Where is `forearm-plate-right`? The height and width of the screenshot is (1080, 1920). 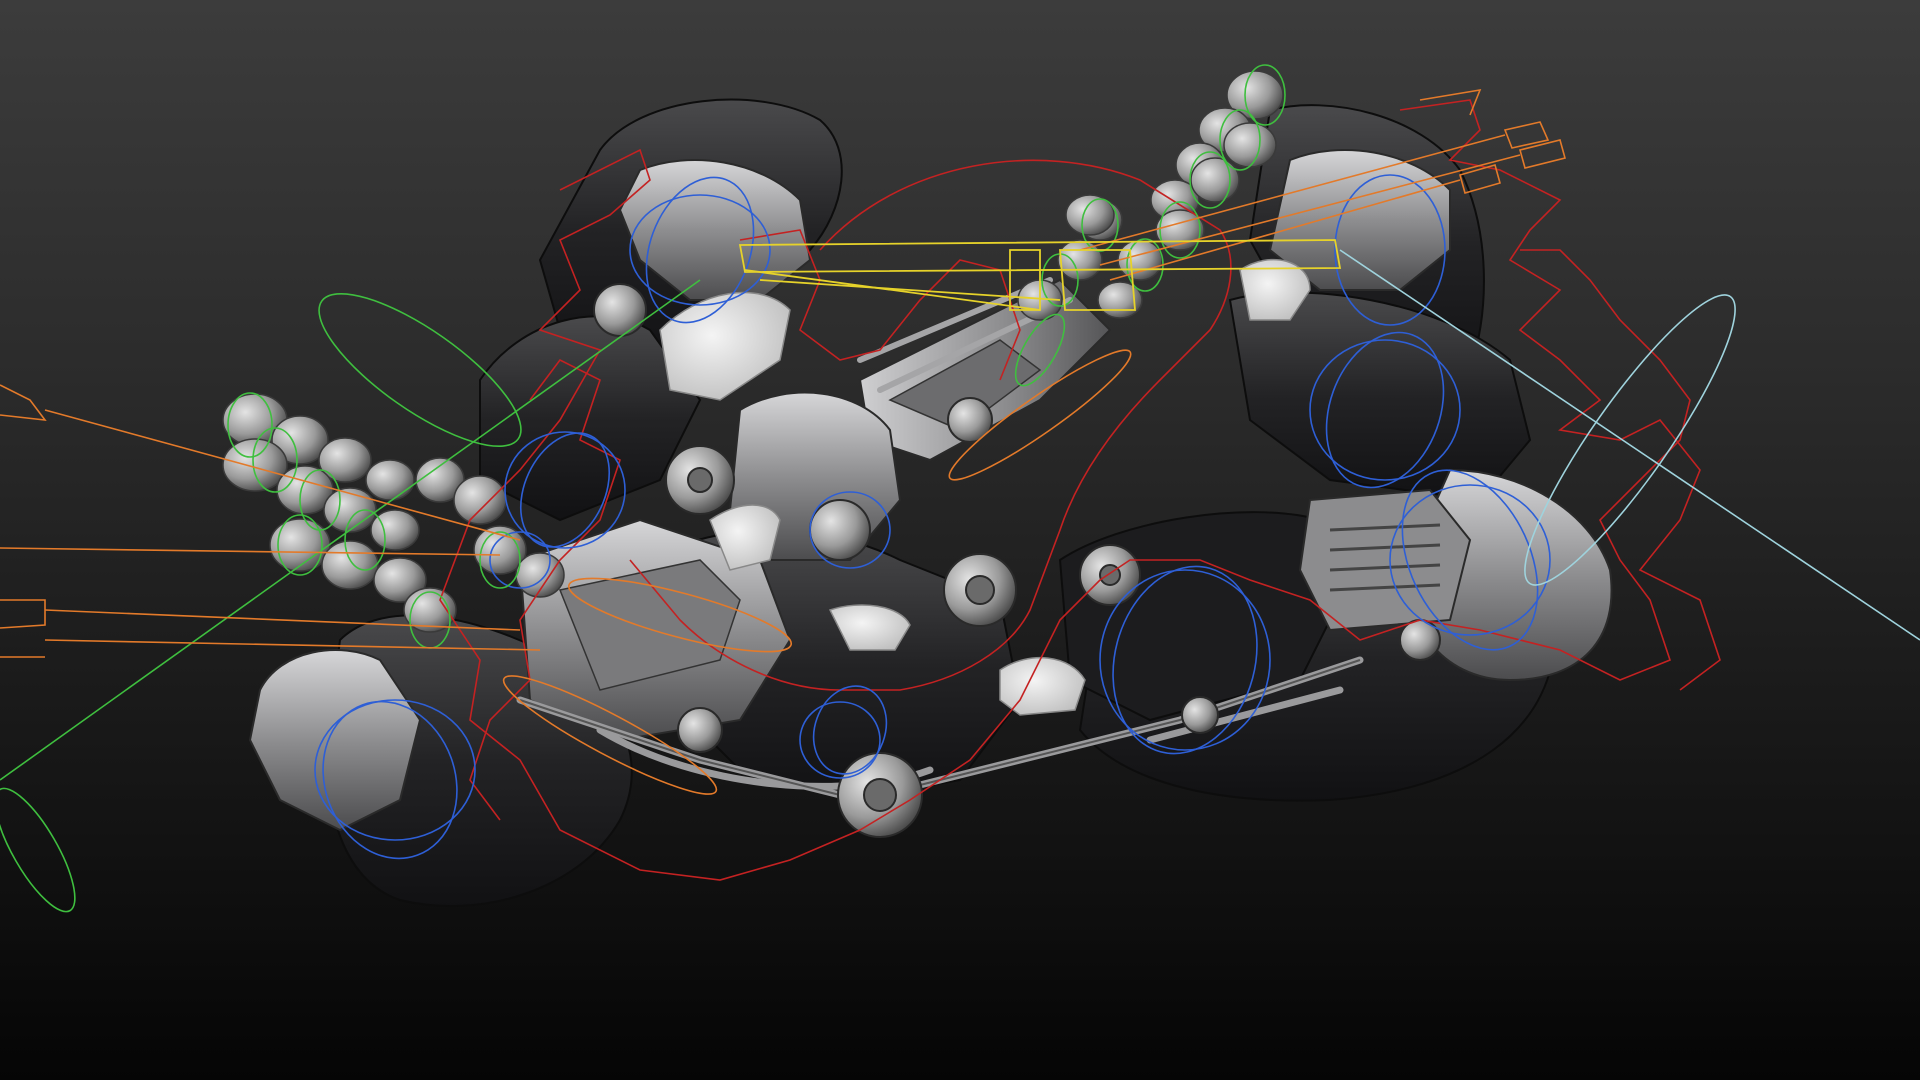
forearm-plate-right is located at coordinates (1385, 560).